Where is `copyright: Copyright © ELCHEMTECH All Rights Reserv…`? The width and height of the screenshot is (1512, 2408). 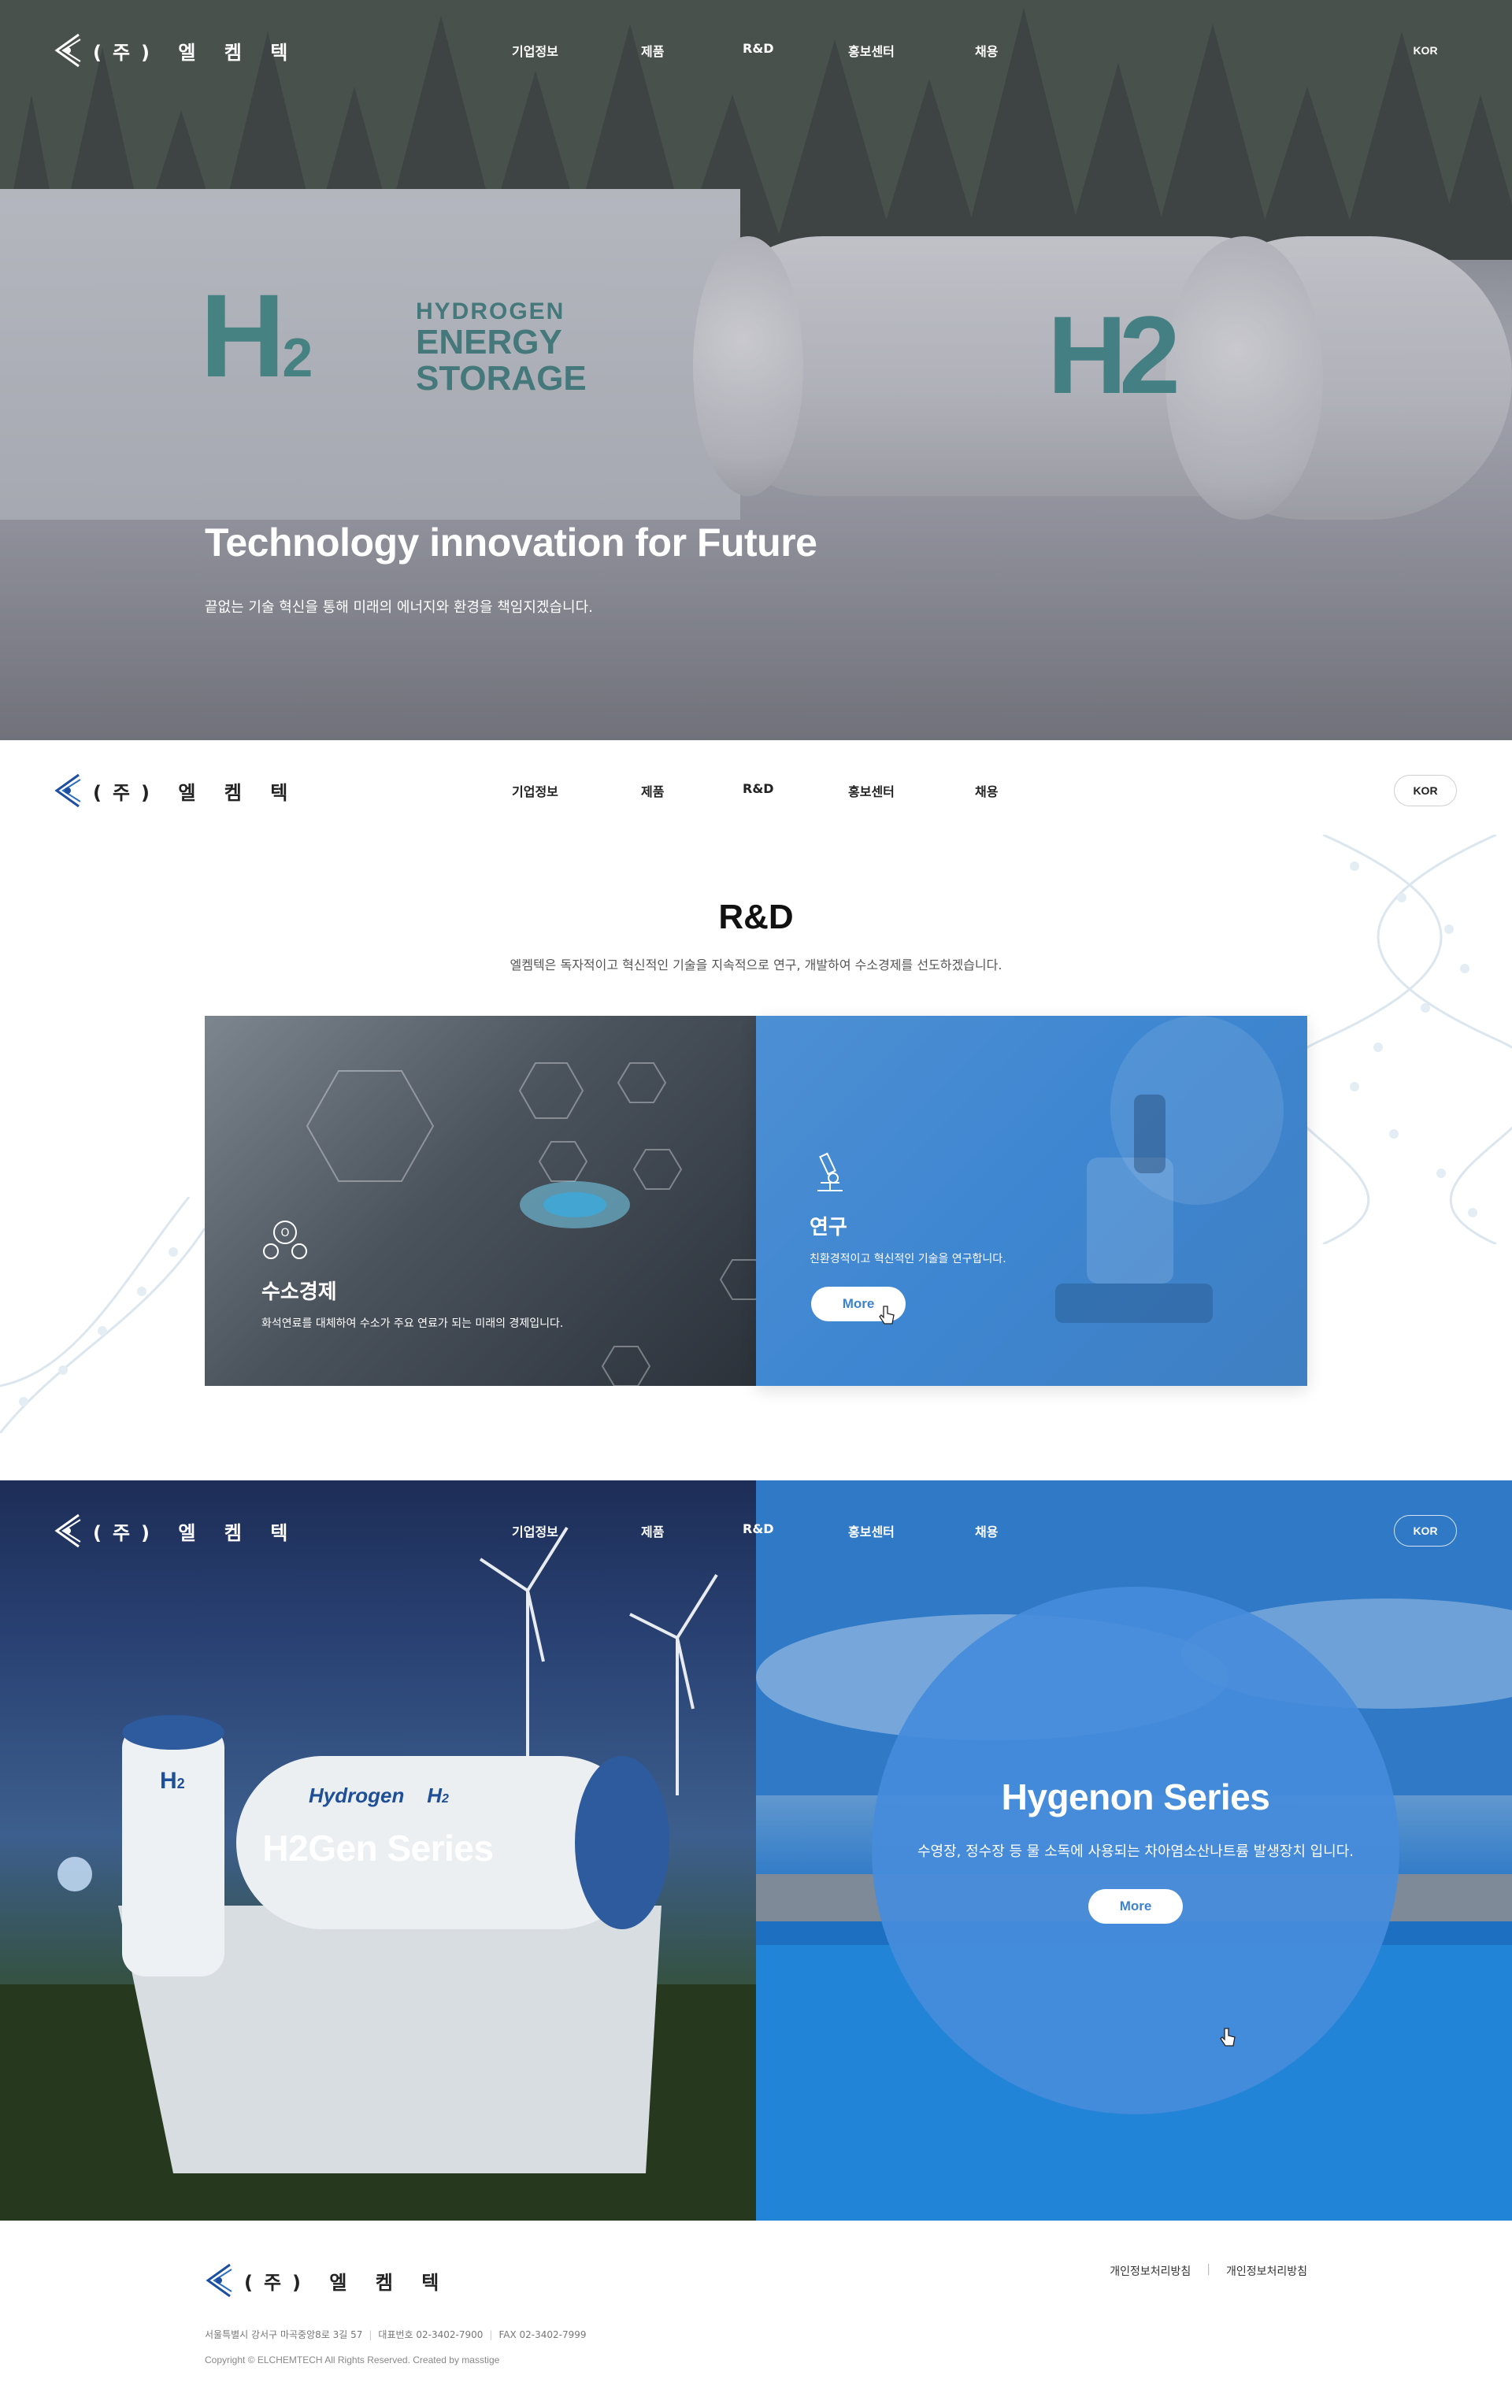 copyright: Copyright © ELCHEMTECH All Rights Reserv… is located at coordinates (352, 2359).